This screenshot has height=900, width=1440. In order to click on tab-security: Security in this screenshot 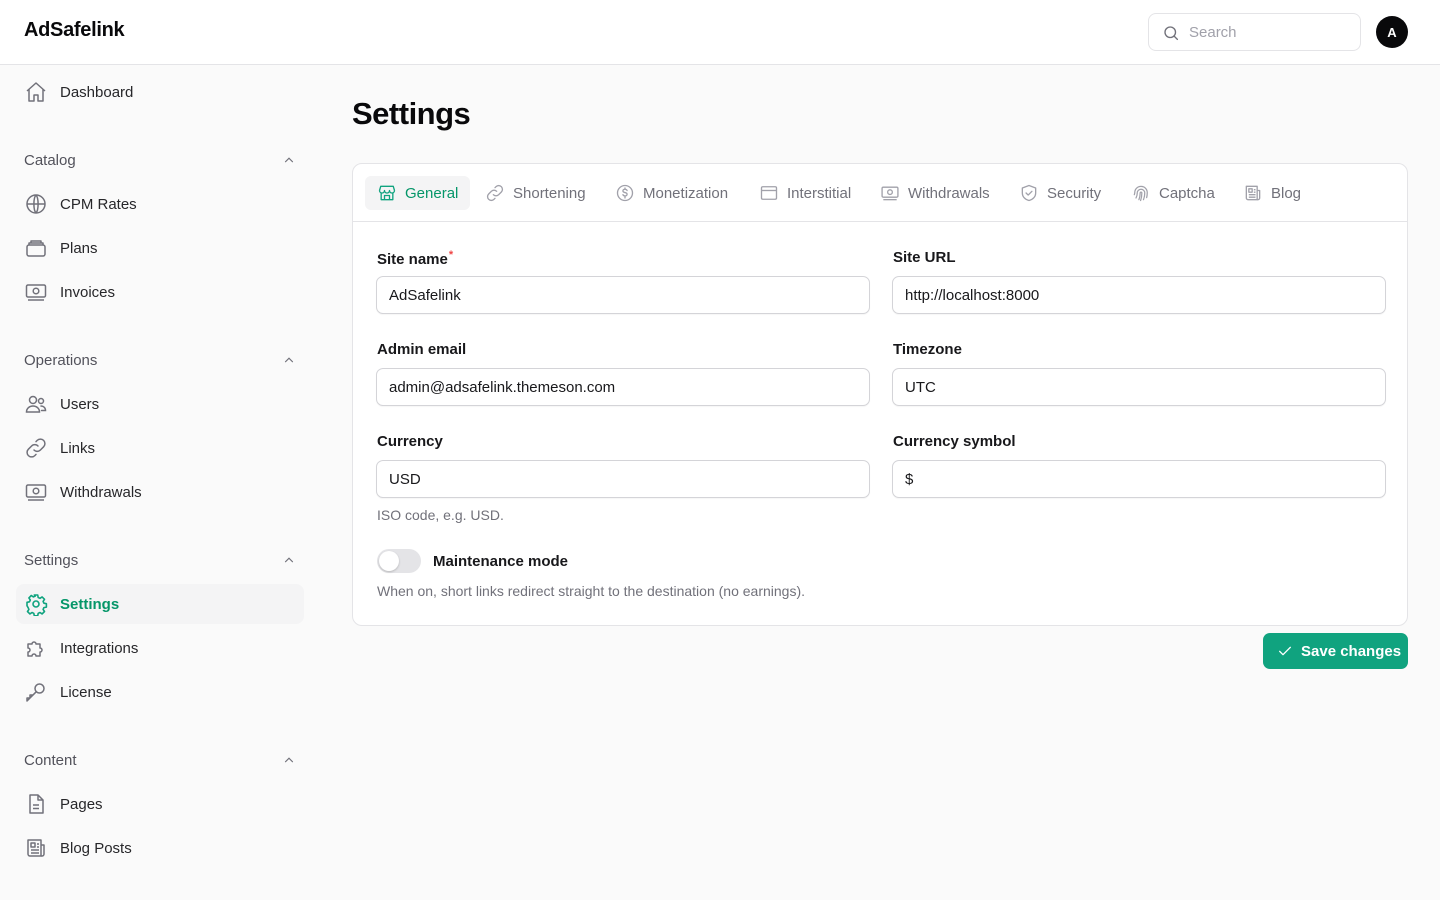, I will do `click(1060, 193)`.